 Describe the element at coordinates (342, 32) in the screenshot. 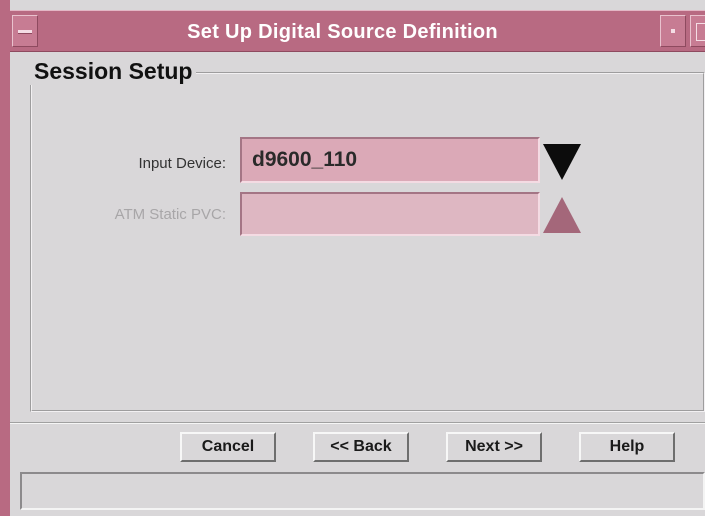

I see `window-title: Set Up Digital Source Definition` at that location.